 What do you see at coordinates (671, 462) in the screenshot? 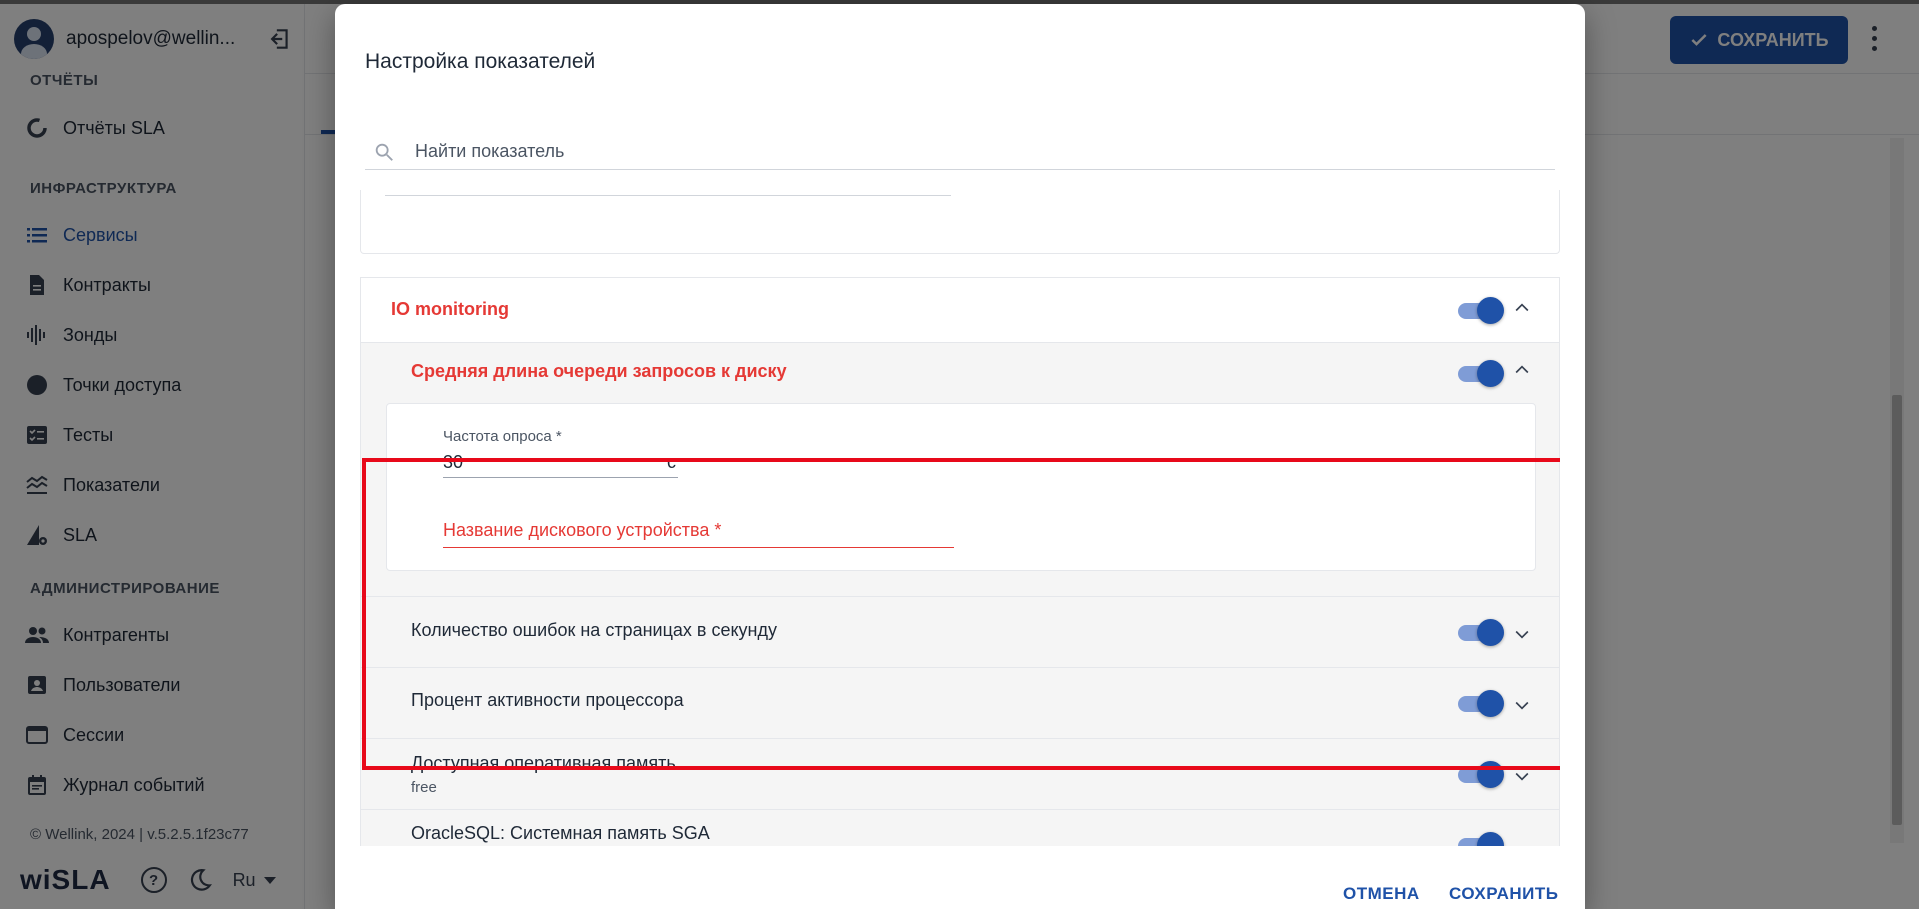
I see `poll-frequency-unit: с` at bounding box center [671, 462].